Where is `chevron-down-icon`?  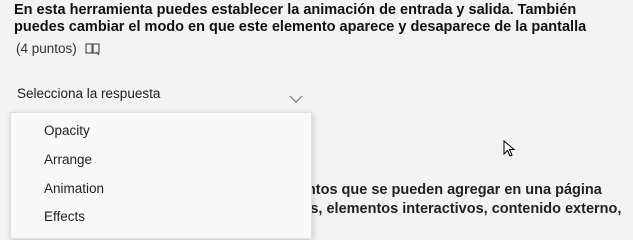
chevron-down-icon is located at coordinates (296, 97).